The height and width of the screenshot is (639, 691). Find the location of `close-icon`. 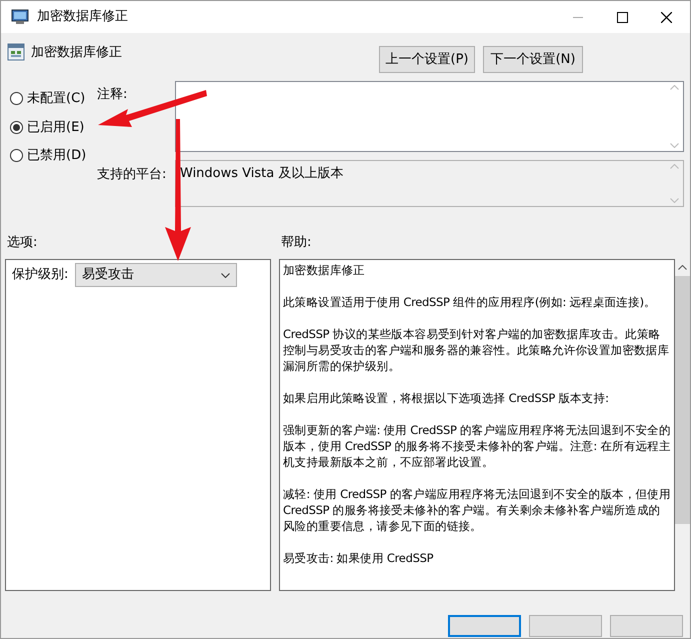

close-icon is located at coordinates (666, 17).